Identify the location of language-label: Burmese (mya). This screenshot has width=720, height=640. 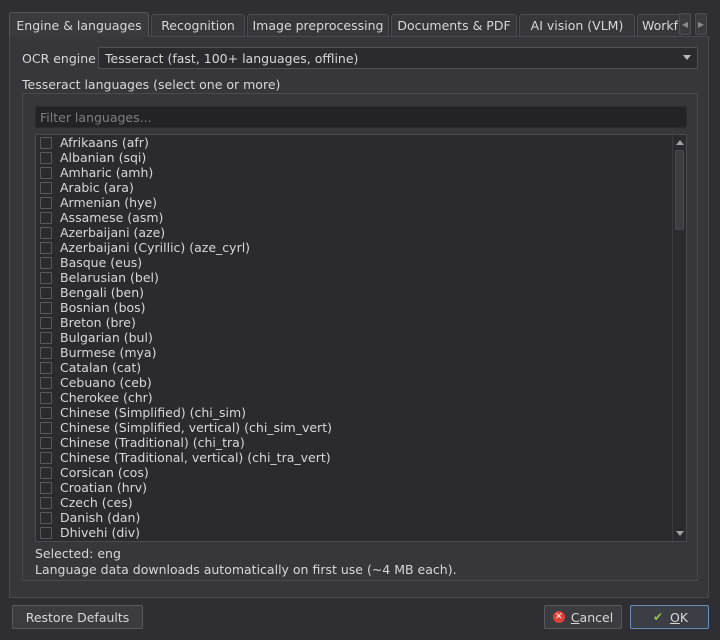
(108, 352).